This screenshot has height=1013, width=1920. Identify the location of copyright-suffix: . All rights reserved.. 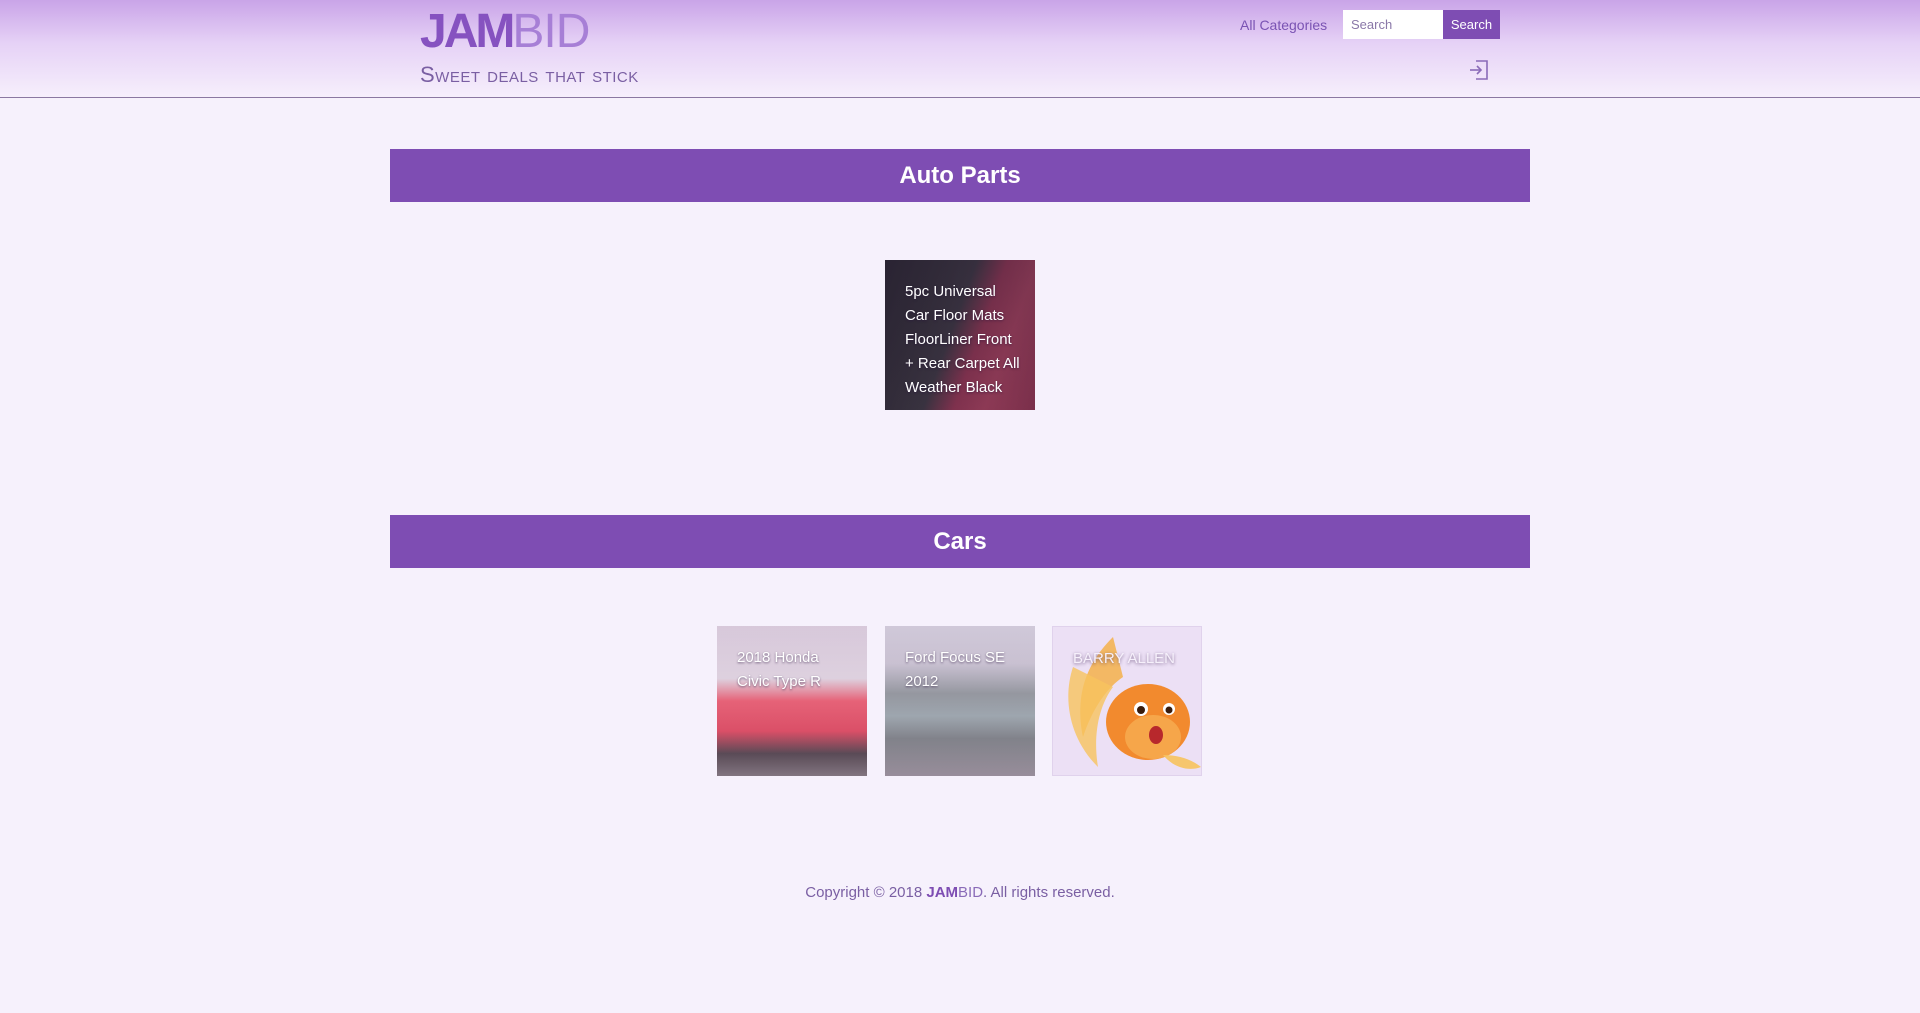
(1049, 892).